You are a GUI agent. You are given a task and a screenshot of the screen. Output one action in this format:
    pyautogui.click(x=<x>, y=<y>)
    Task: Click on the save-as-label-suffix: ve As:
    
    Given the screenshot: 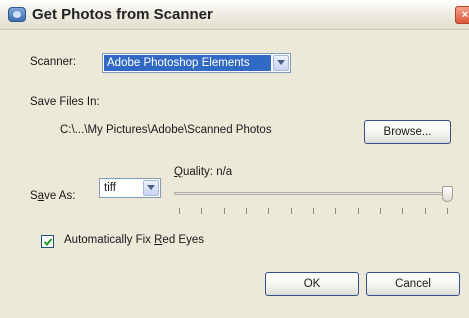 What is the action you would take?
    pyautogui.click(x=60, y=196)
    